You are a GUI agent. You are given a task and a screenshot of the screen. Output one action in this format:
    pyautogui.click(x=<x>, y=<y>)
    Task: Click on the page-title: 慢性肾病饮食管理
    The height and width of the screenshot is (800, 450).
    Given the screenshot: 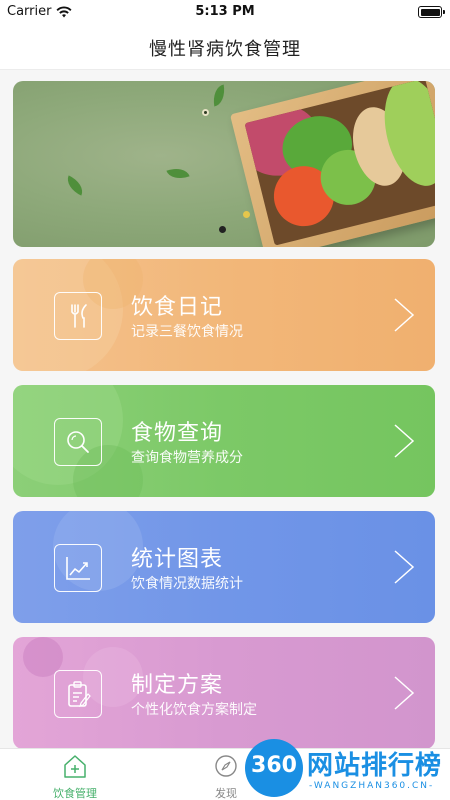 What is the action you would take?
    pyautogui.click(x=225, y=49)
    